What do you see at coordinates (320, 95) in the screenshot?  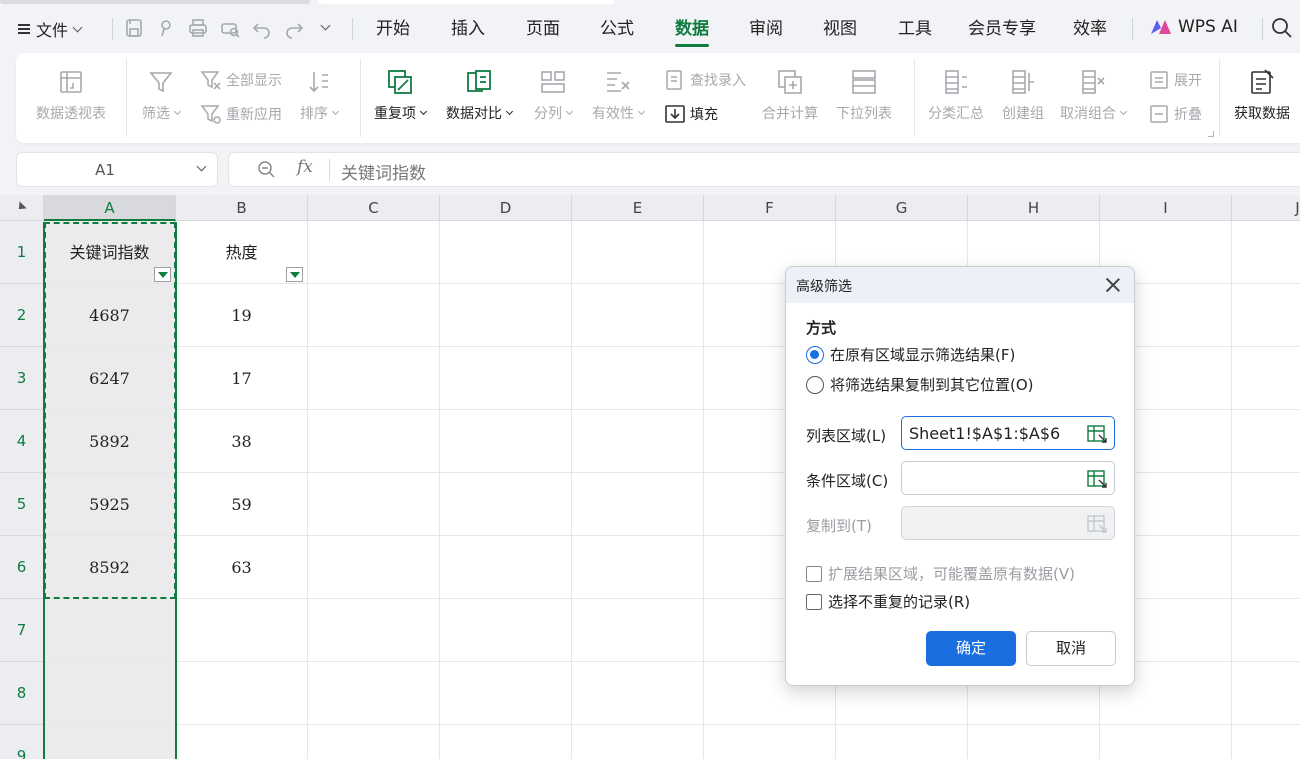 I see `sort-button: 排序` at bounding box center [320, 95].